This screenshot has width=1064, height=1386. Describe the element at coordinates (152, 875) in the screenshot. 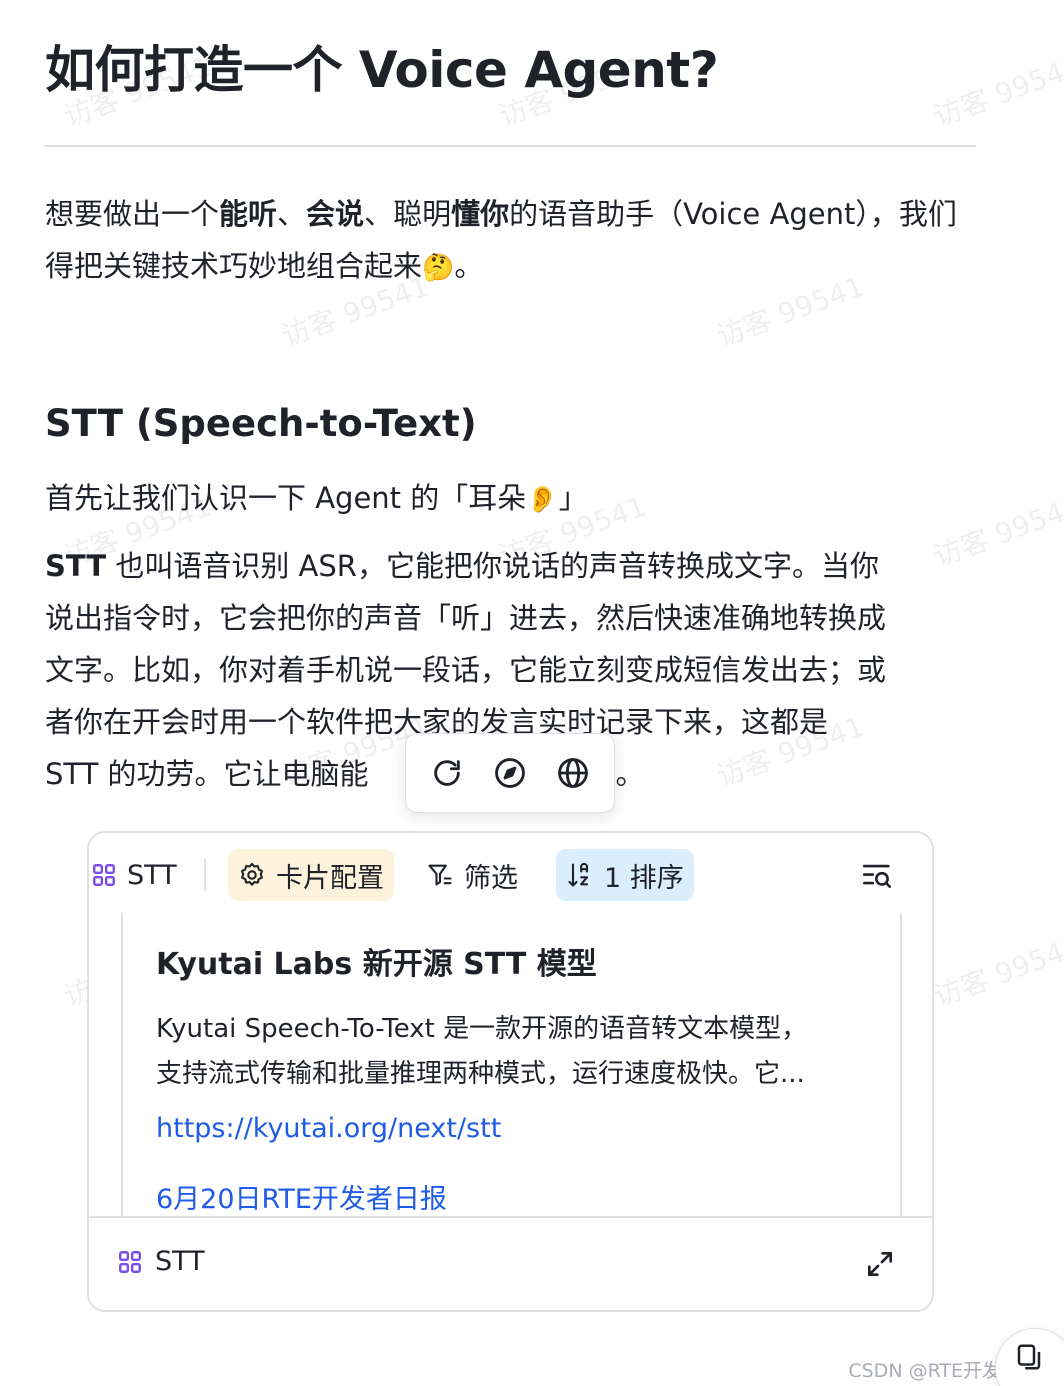

I see `view-label: STT` at that location.